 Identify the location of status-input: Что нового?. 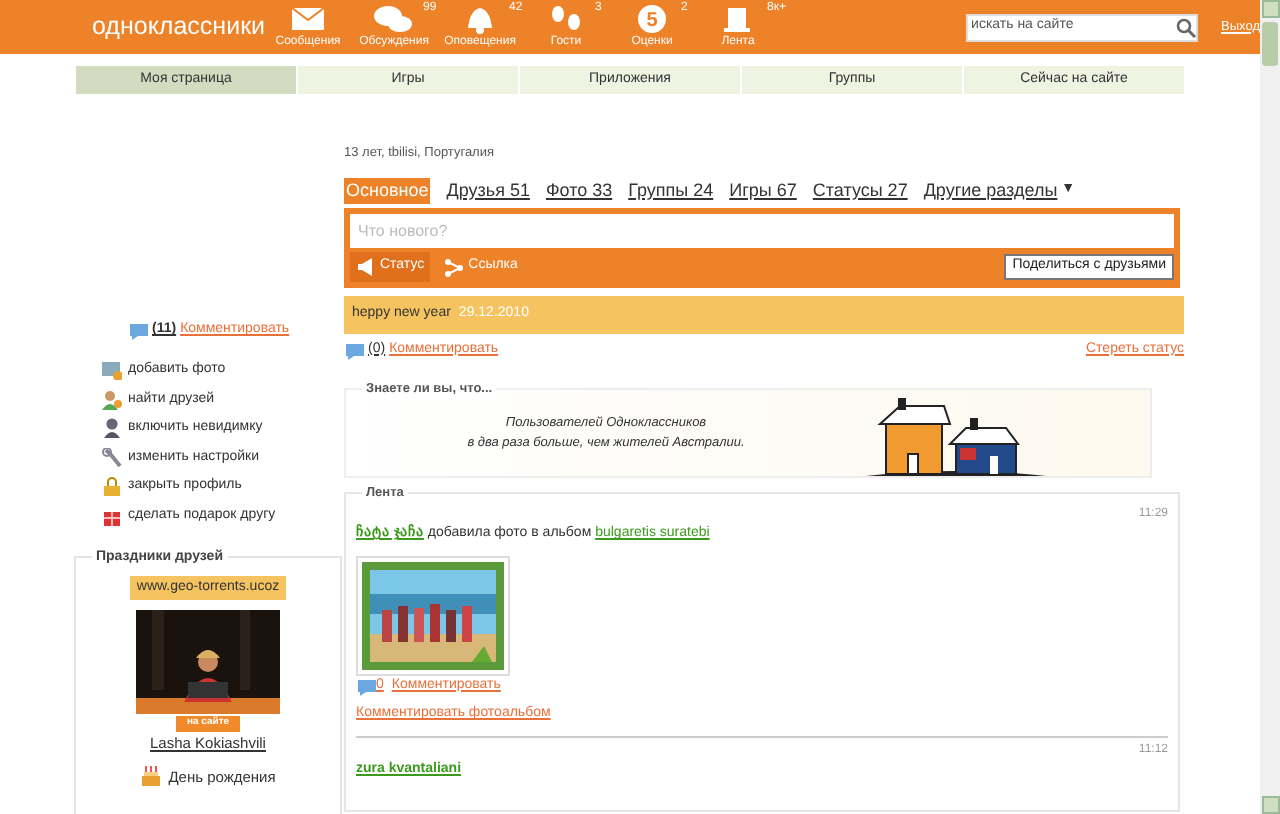
(762, 231).